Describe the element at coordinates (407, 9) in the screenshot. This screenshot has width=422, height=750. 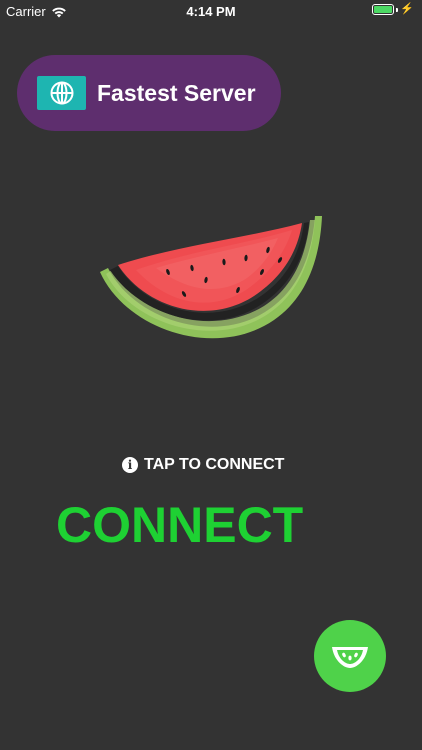
I see `charging-bolt-icon: ⚡` at that location.